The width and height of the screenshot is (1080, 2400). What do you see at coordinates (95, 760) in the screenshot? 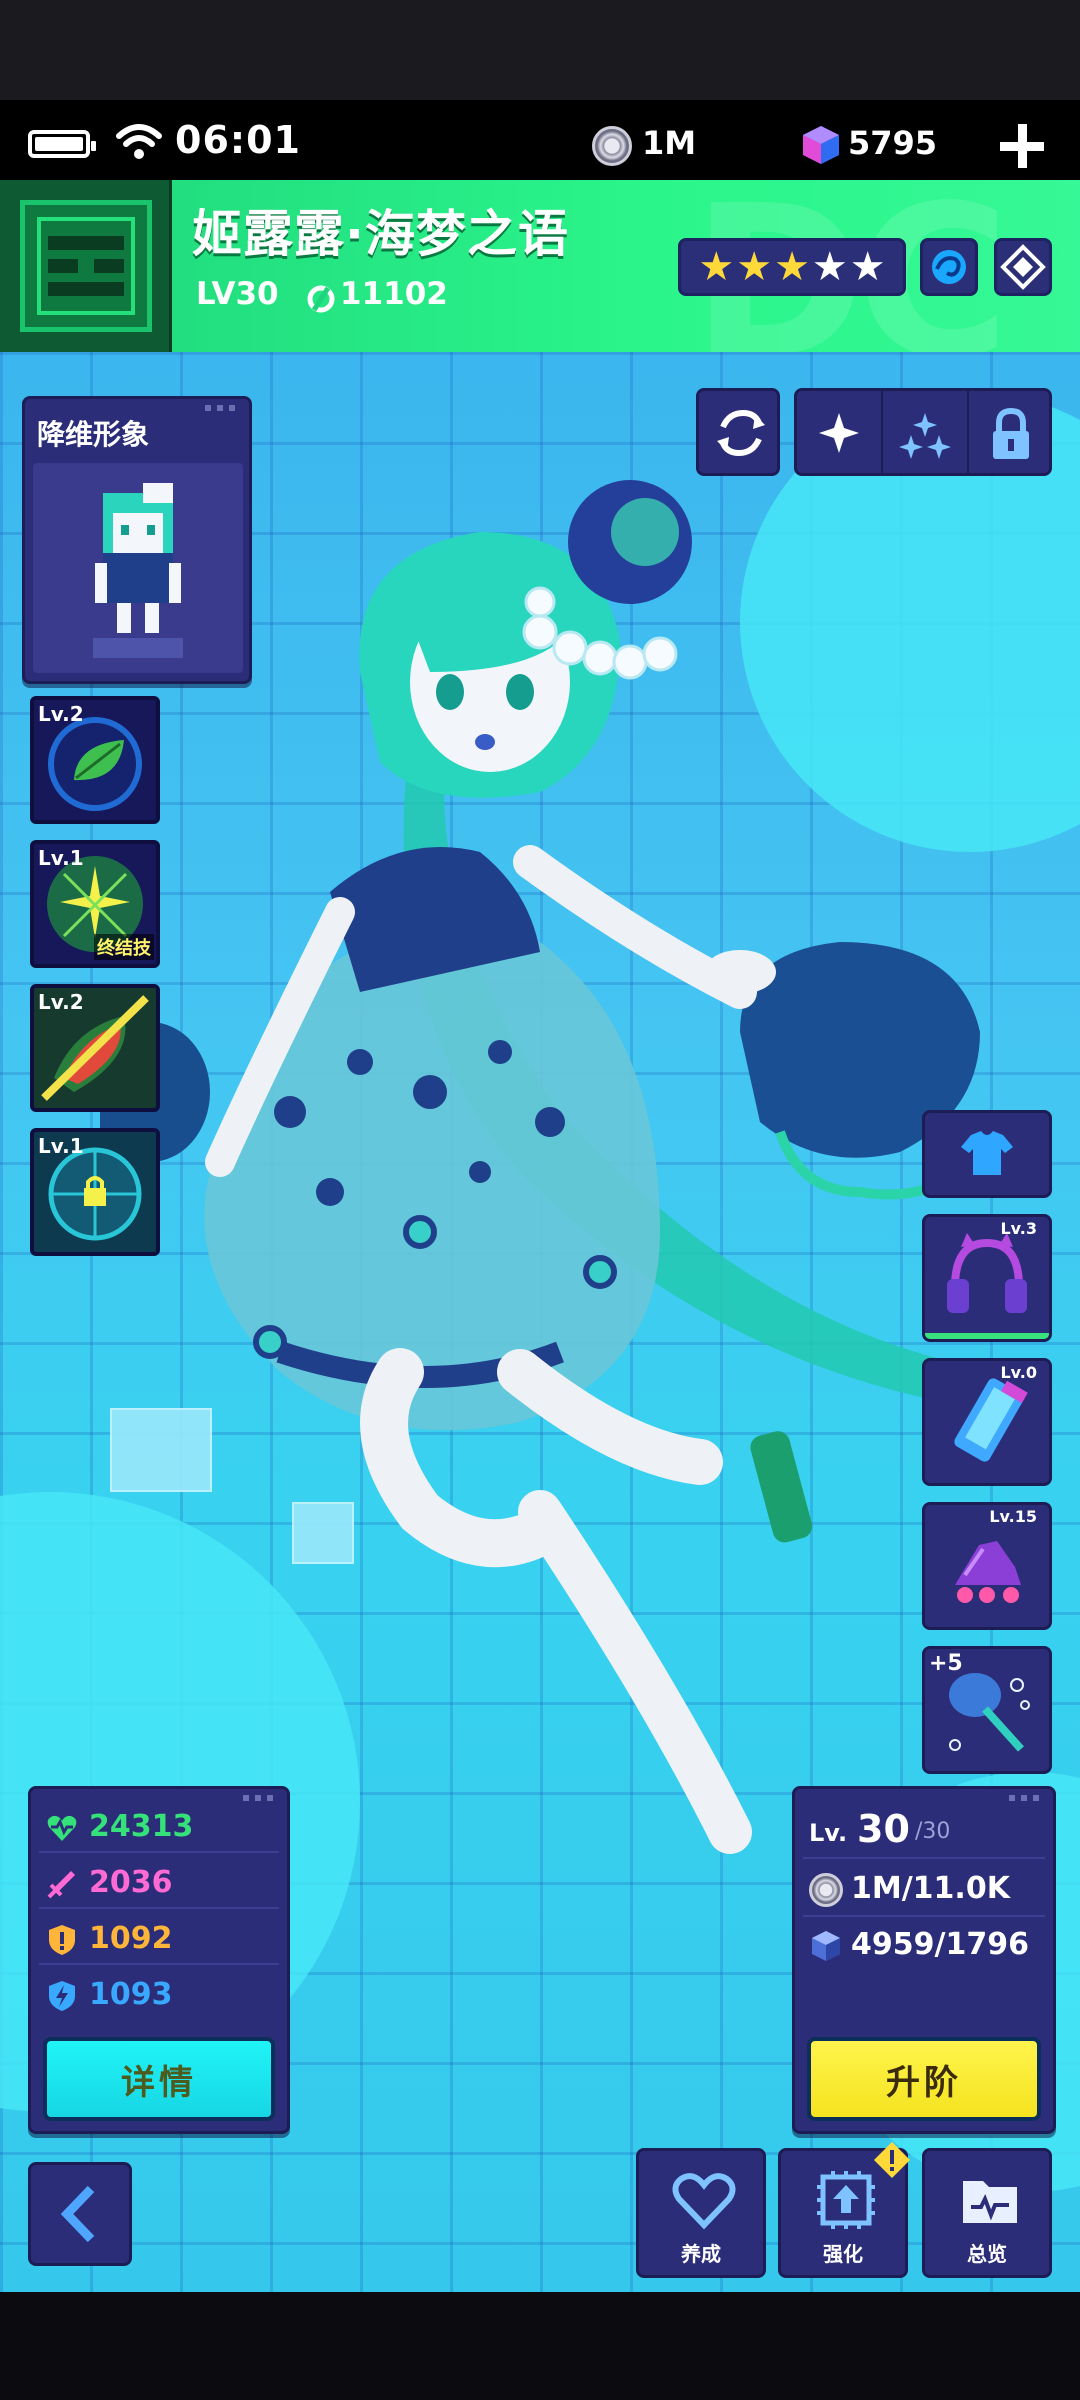
I see `skill-slot-1: Lv.2` at bounding box center [95, 760].